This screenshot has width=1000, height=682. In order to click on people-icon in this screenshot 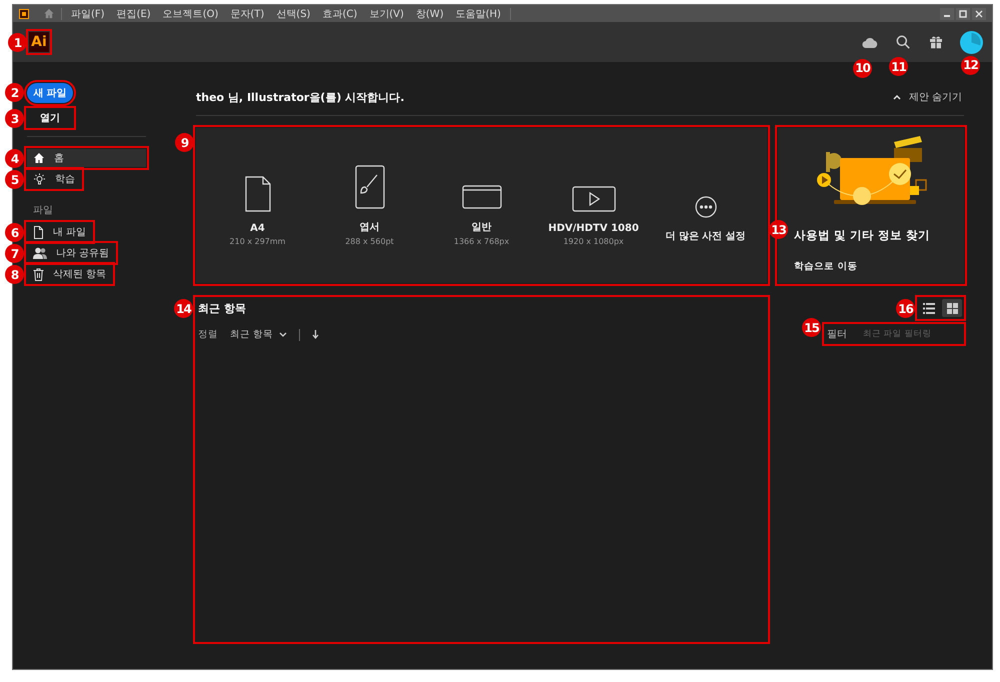, I will do `click(40, 253)`.